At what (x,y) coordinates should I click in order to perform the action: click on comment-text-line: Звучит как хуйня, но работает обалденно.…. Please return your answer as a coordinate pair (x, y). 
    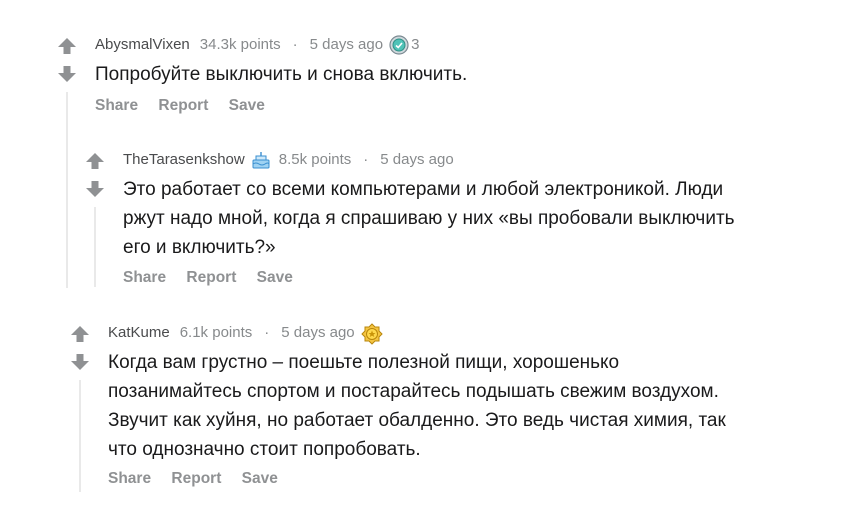
    Looking at the image, I should click on (417, 420).